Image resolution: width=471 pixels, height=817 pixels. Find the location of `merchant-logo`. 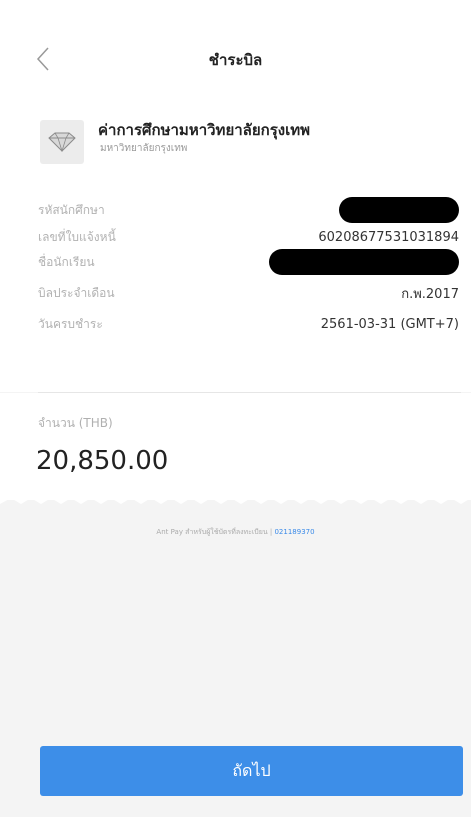

merchant-logo is located at coordinates (62, 142).